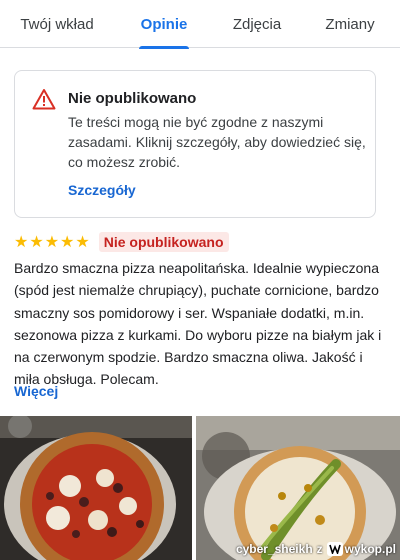 This screenshot has height=560, width=400. I want to click on wykop-icon, so click(334, 549).